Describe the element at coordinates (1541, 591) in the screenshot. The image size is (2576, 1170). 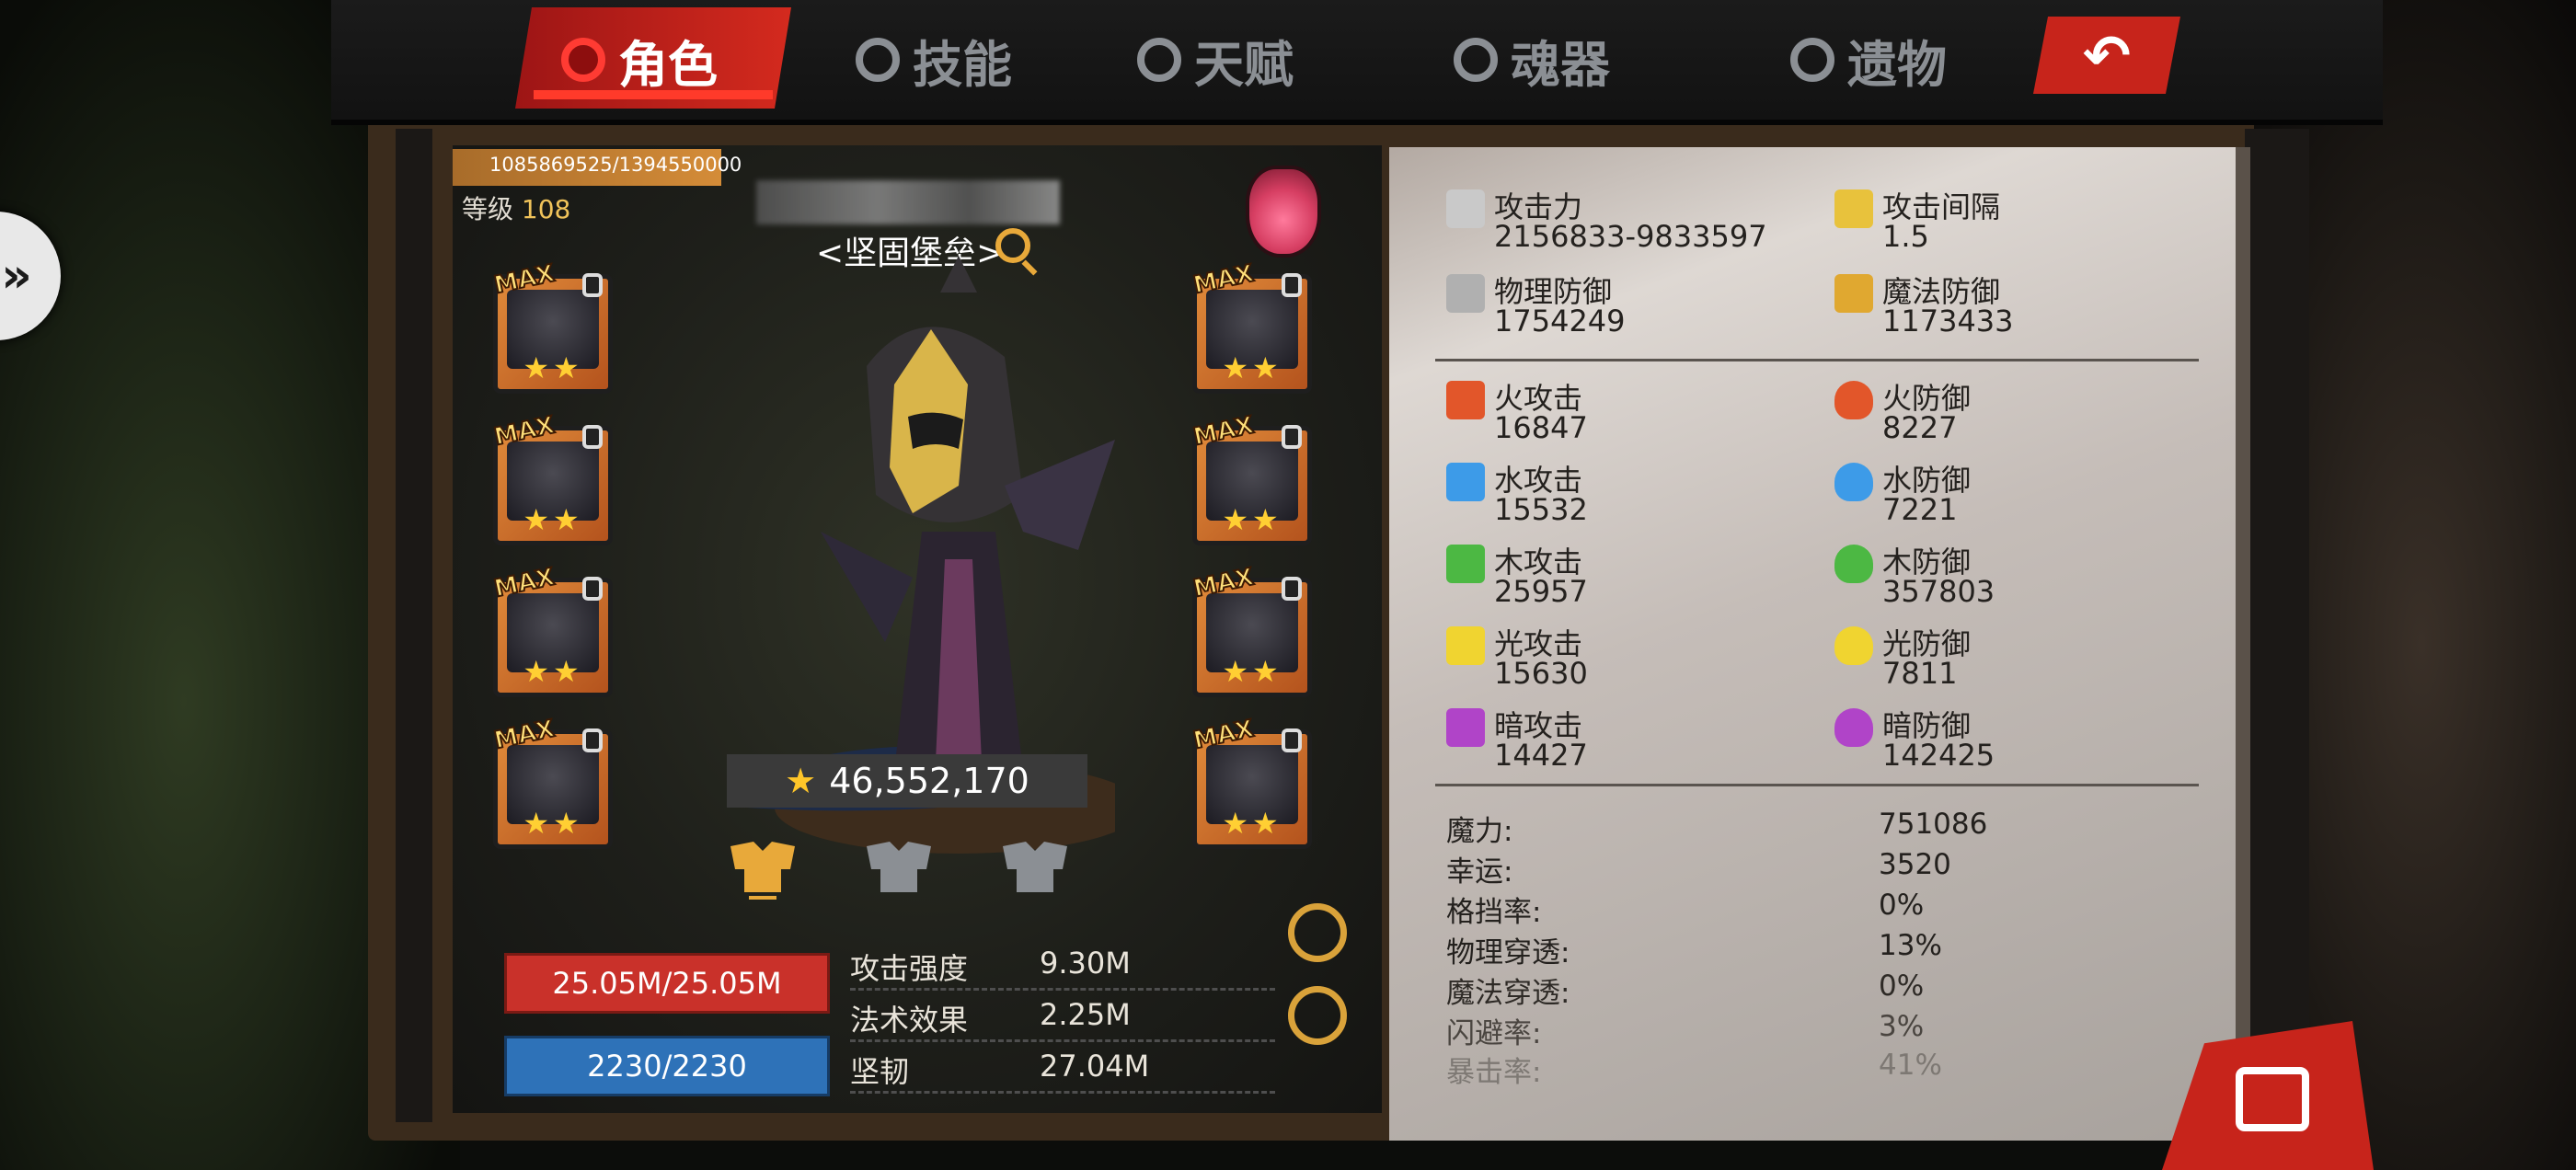
I see `stat-value: 25957` at that location.